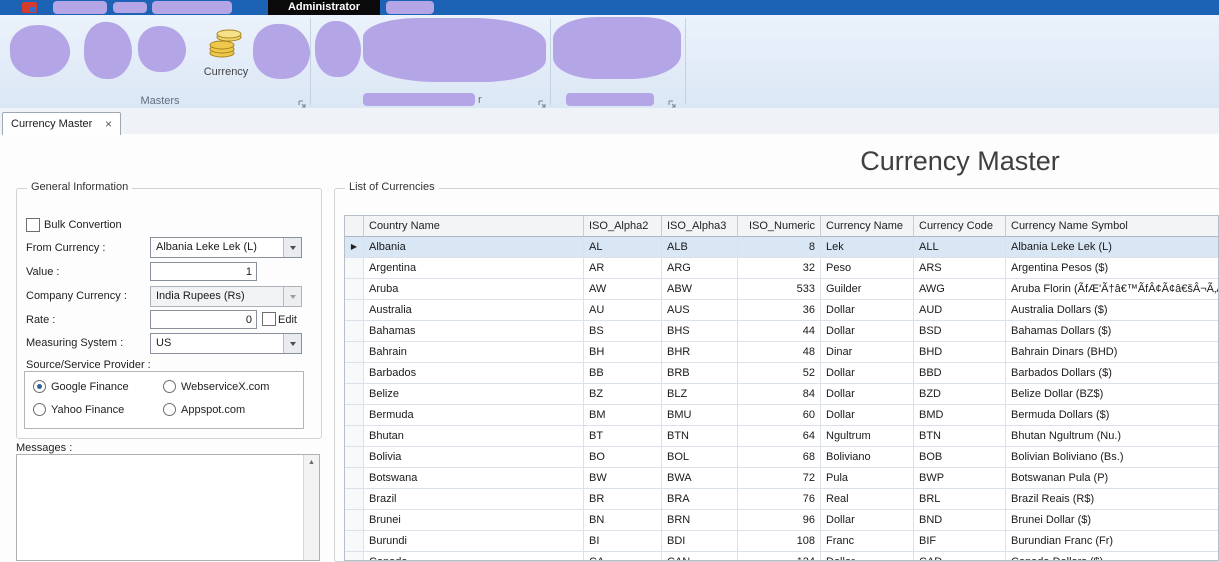 The width and height of the screenshot is (1219, 562). What do you see at coordinates (867, 226) in the screenshot?
I see `column-header: Currency Name` at bounding box center [867, 226].